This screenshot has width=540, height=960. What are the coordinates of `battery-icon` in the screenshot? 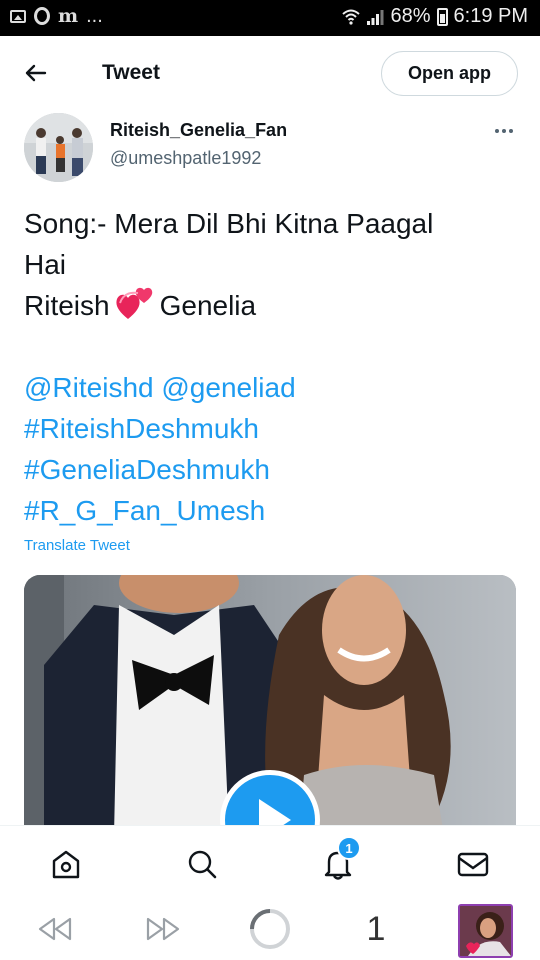 It's located at (442, 16).